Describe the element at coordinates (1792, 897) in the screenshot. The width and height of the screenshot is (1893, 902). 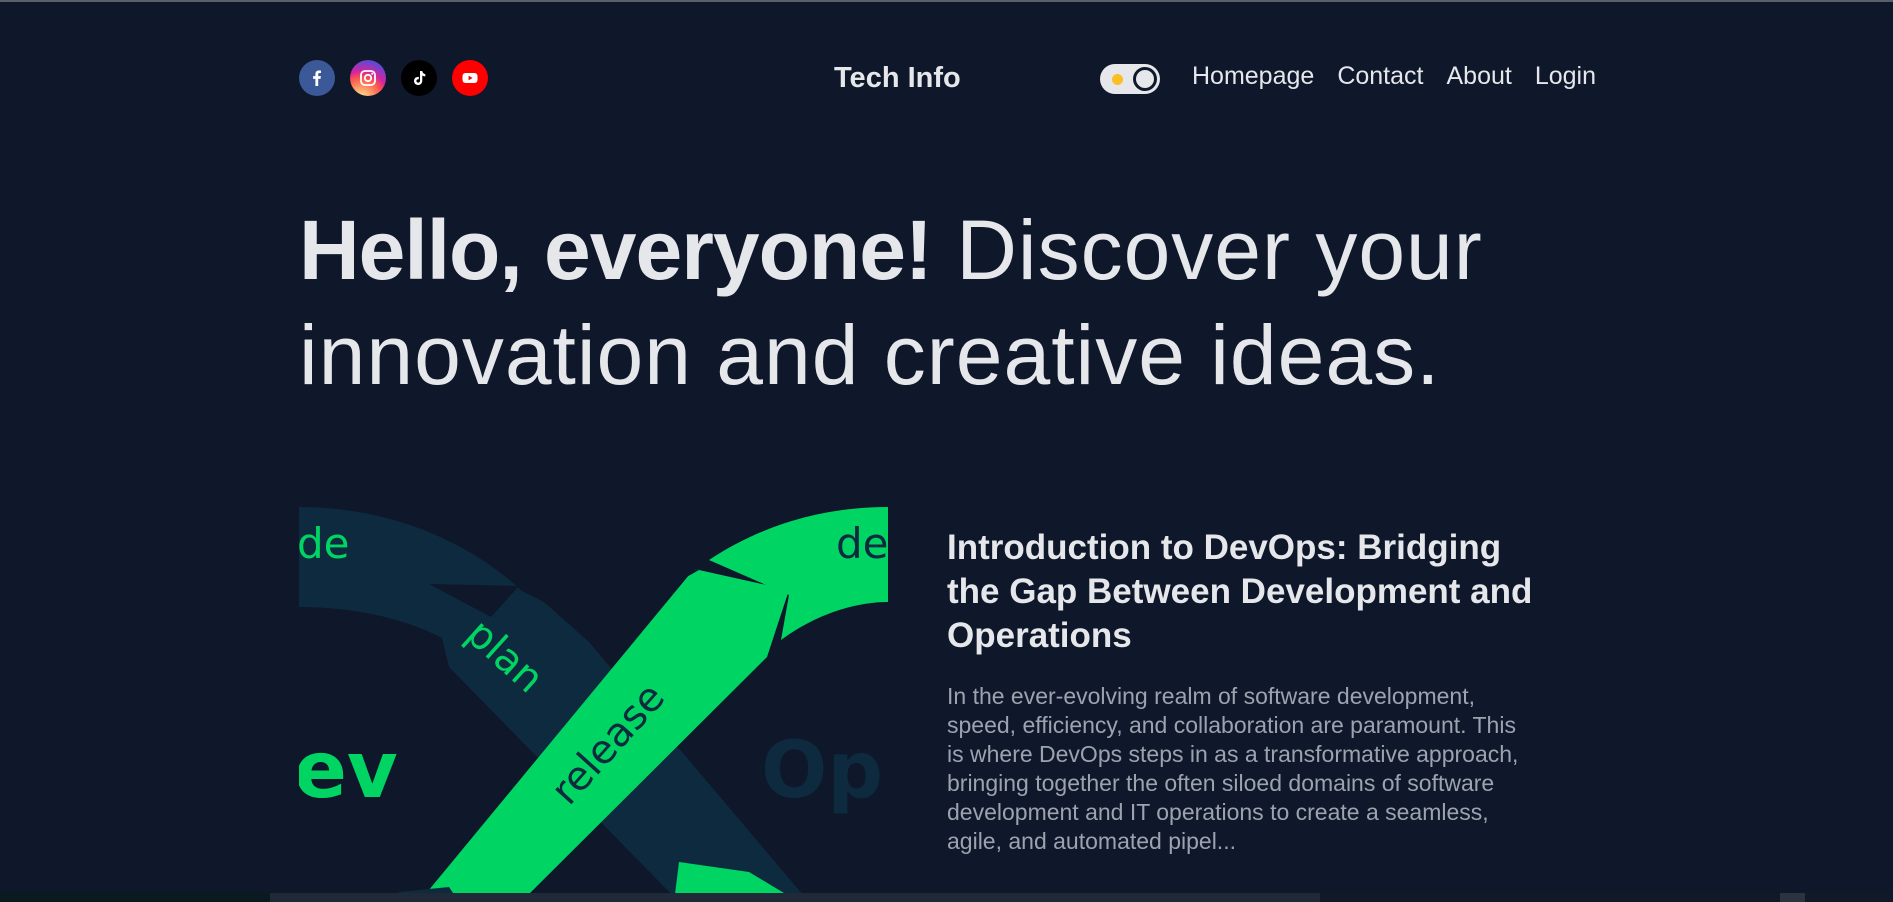
I see `bottom-strip-right` at that location.